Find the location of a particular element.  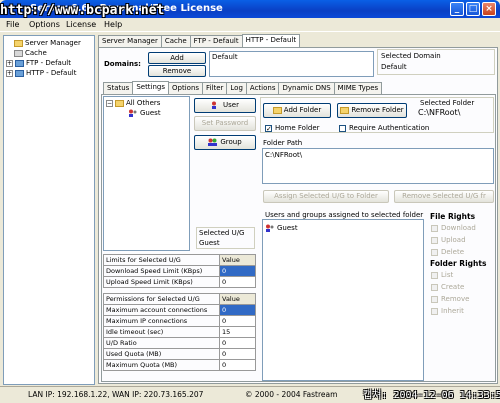

user-button: User is located at coordinates (225, 105).